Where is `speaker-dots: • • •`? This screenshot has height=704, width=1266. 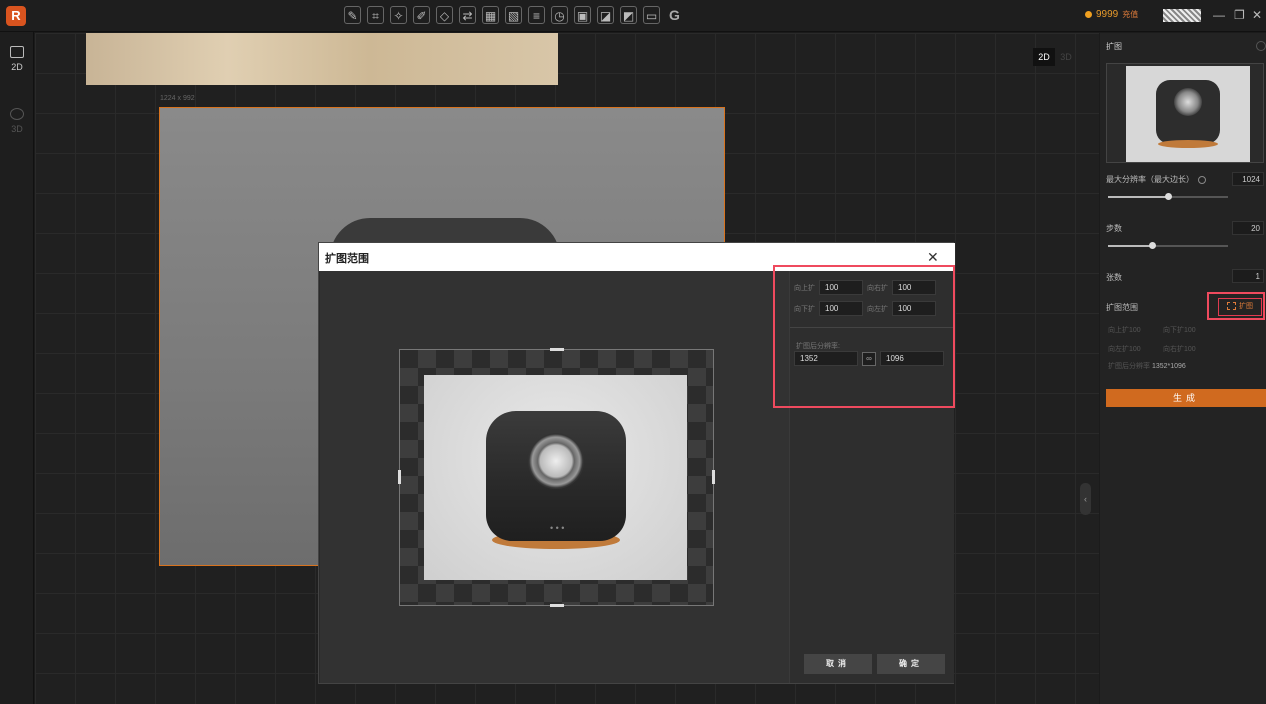 speaker-dots: • • • is located at coordinates (557, 528).